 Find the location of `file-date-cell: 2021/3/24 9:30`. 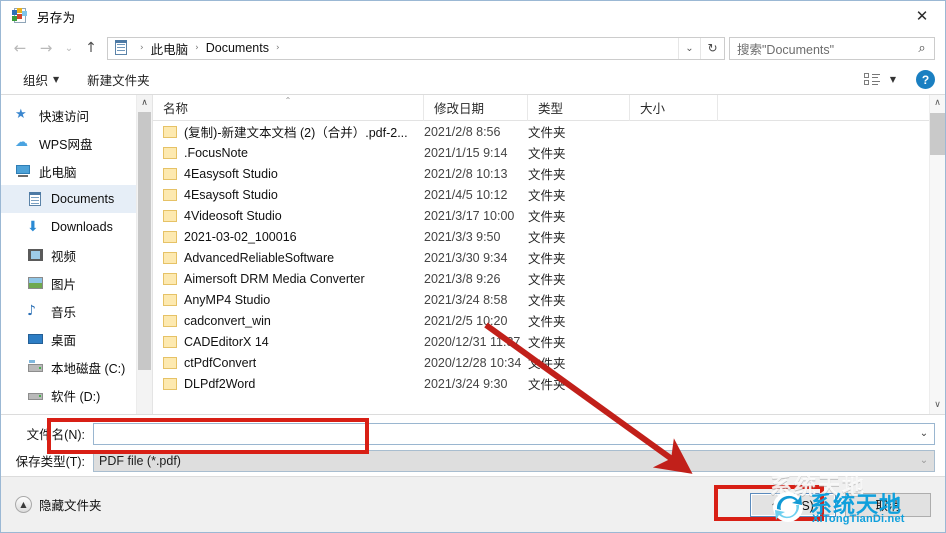

file-date-cell: 2021/3/24 9:30 is located at coordinates (466, 383).